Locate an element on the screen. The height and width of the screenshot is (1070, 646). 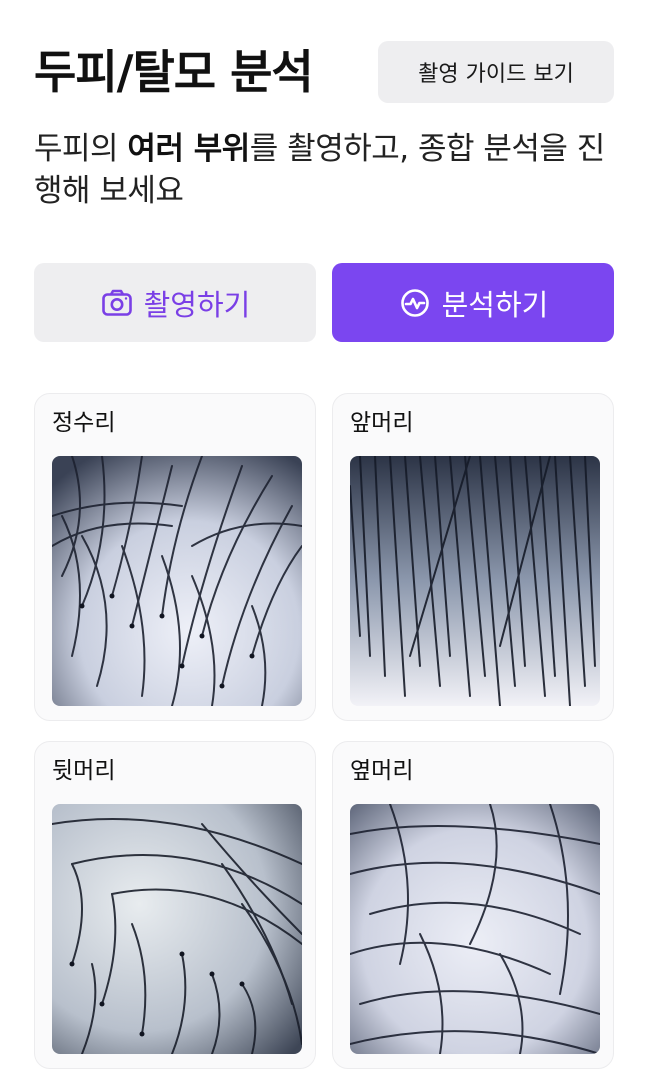
pulse-icon is located at coordinates (415, 303).